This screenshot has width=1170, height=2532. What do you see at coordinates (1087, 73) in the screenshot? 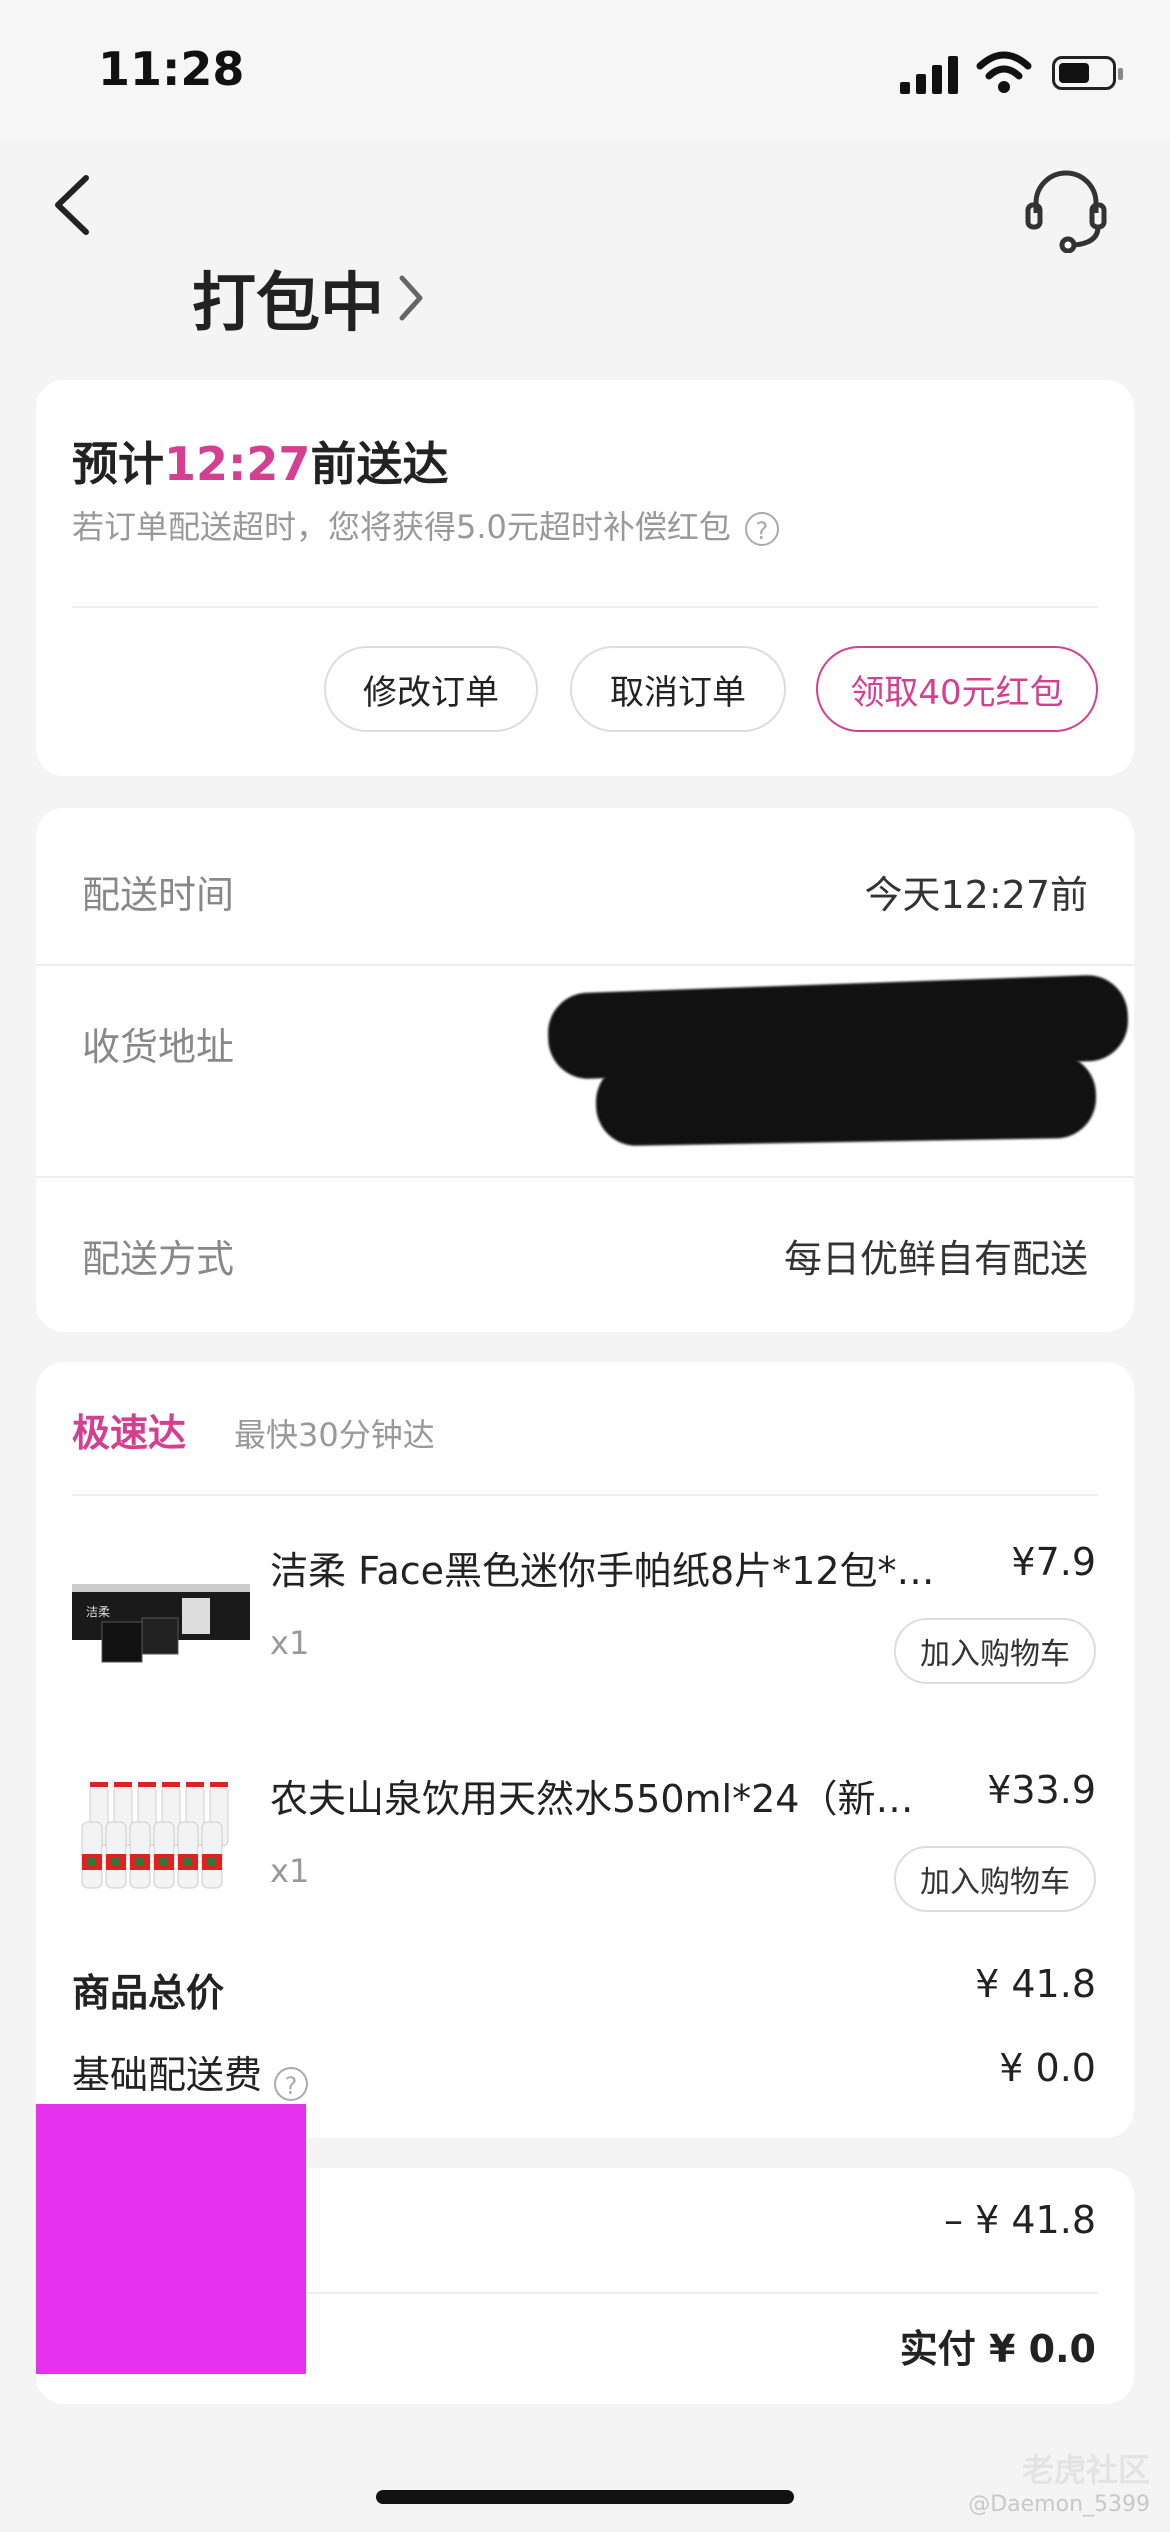
I see `battery-icon` at bounding box center [1087, 73].